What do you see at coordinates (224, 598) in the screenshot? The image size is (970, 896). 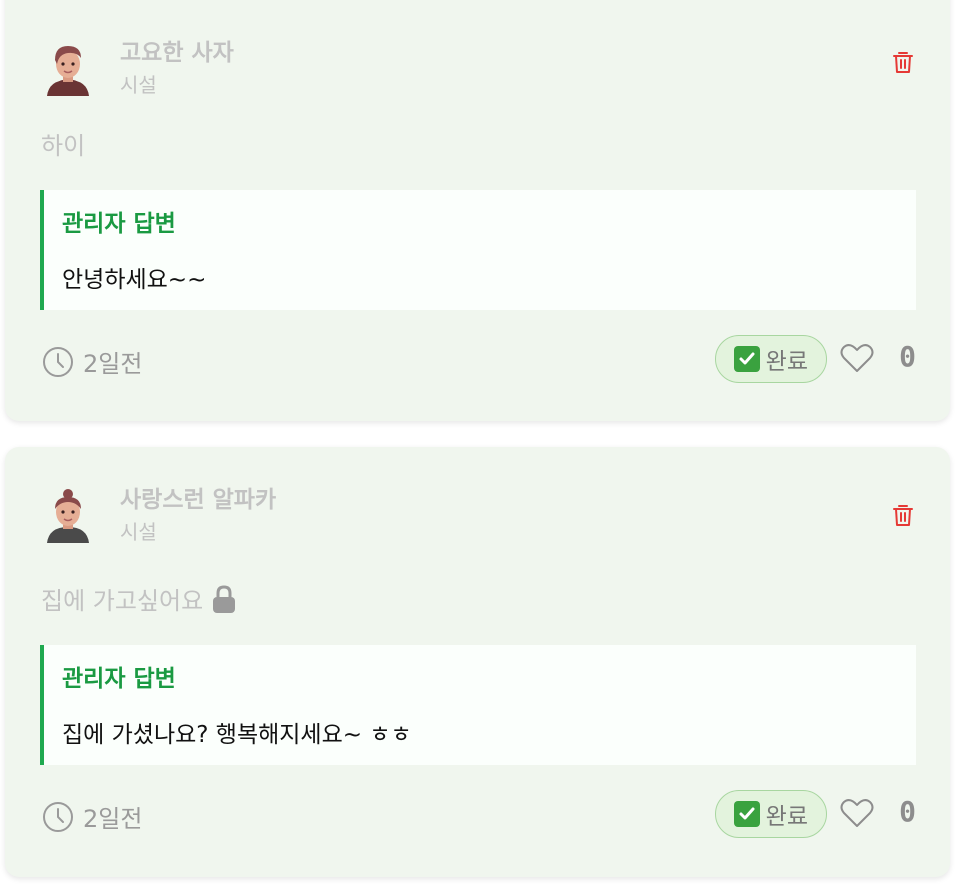 I see `lock-icon` at bounding box center [224, 598].